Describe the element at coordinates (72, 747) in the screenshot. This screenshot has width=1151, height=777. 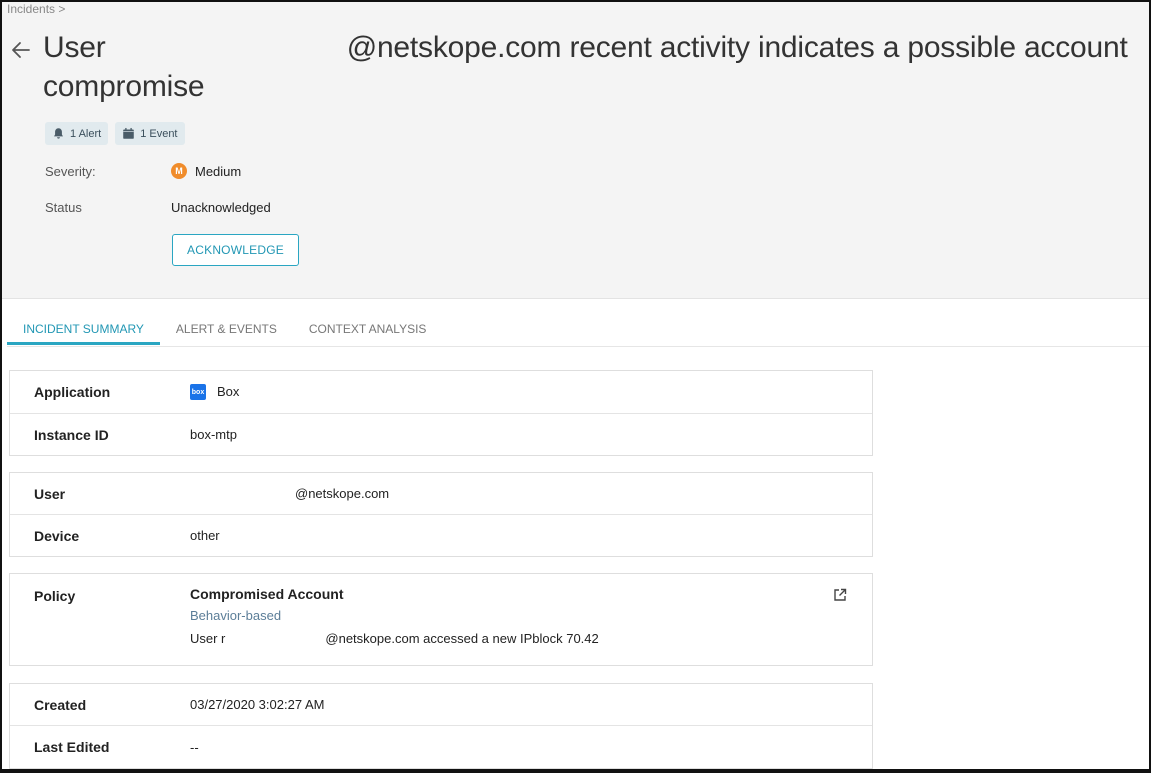
I see `last-edited-label: Last Edited` at that location.